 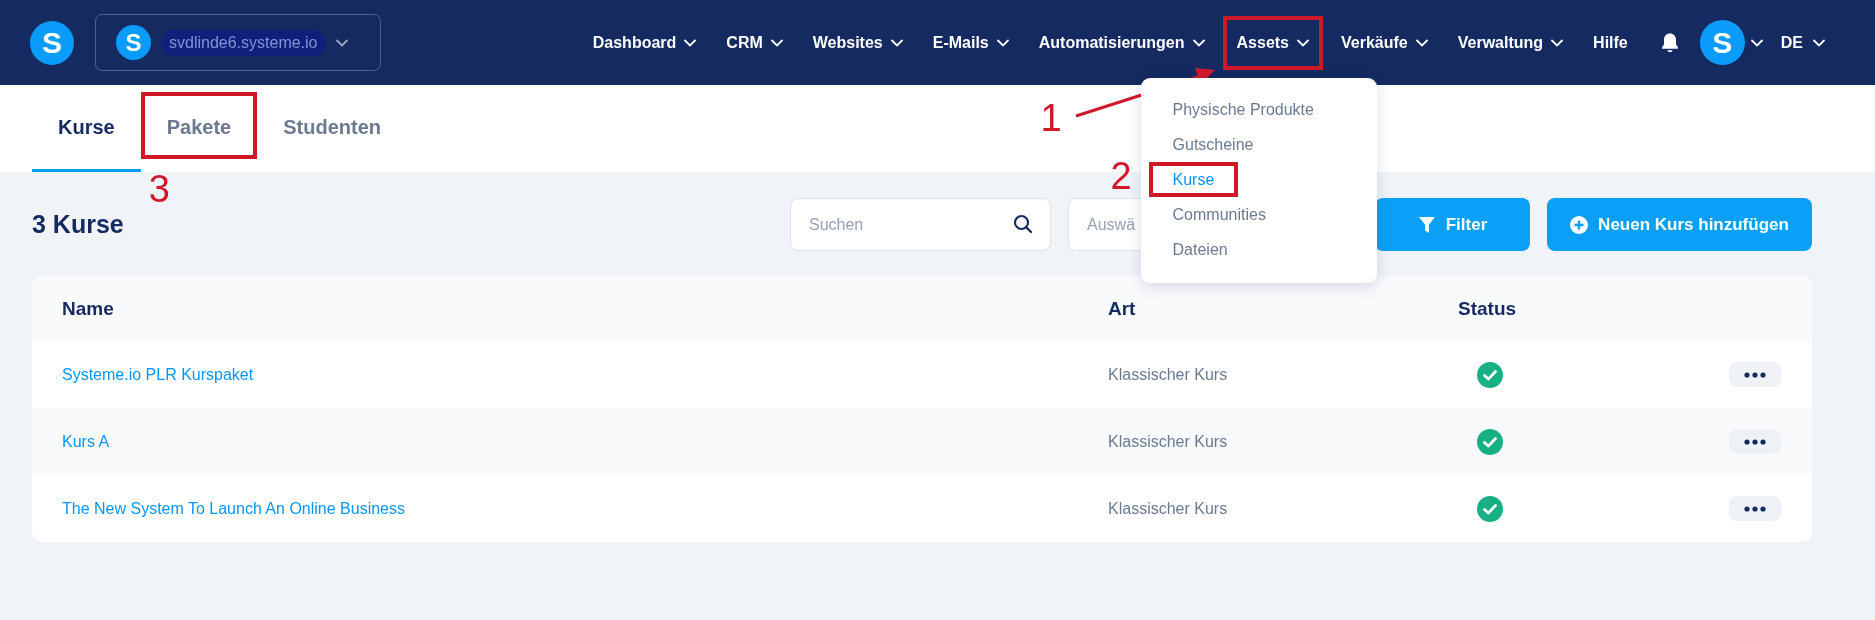 I want to click on column-header: Name, so click(x=88, y=308).